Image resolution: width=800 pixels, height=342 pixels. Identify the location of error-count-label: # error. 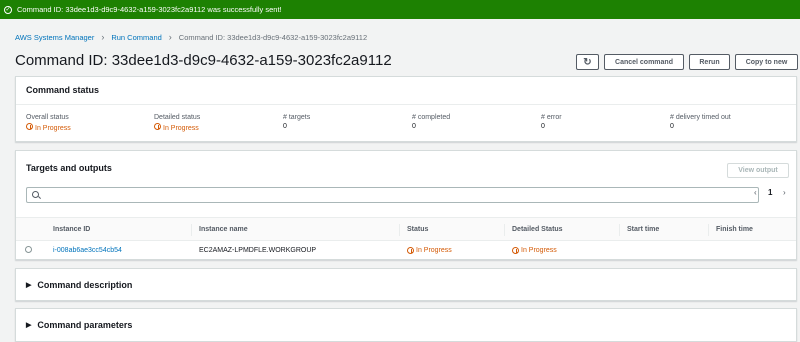
(551, 117).